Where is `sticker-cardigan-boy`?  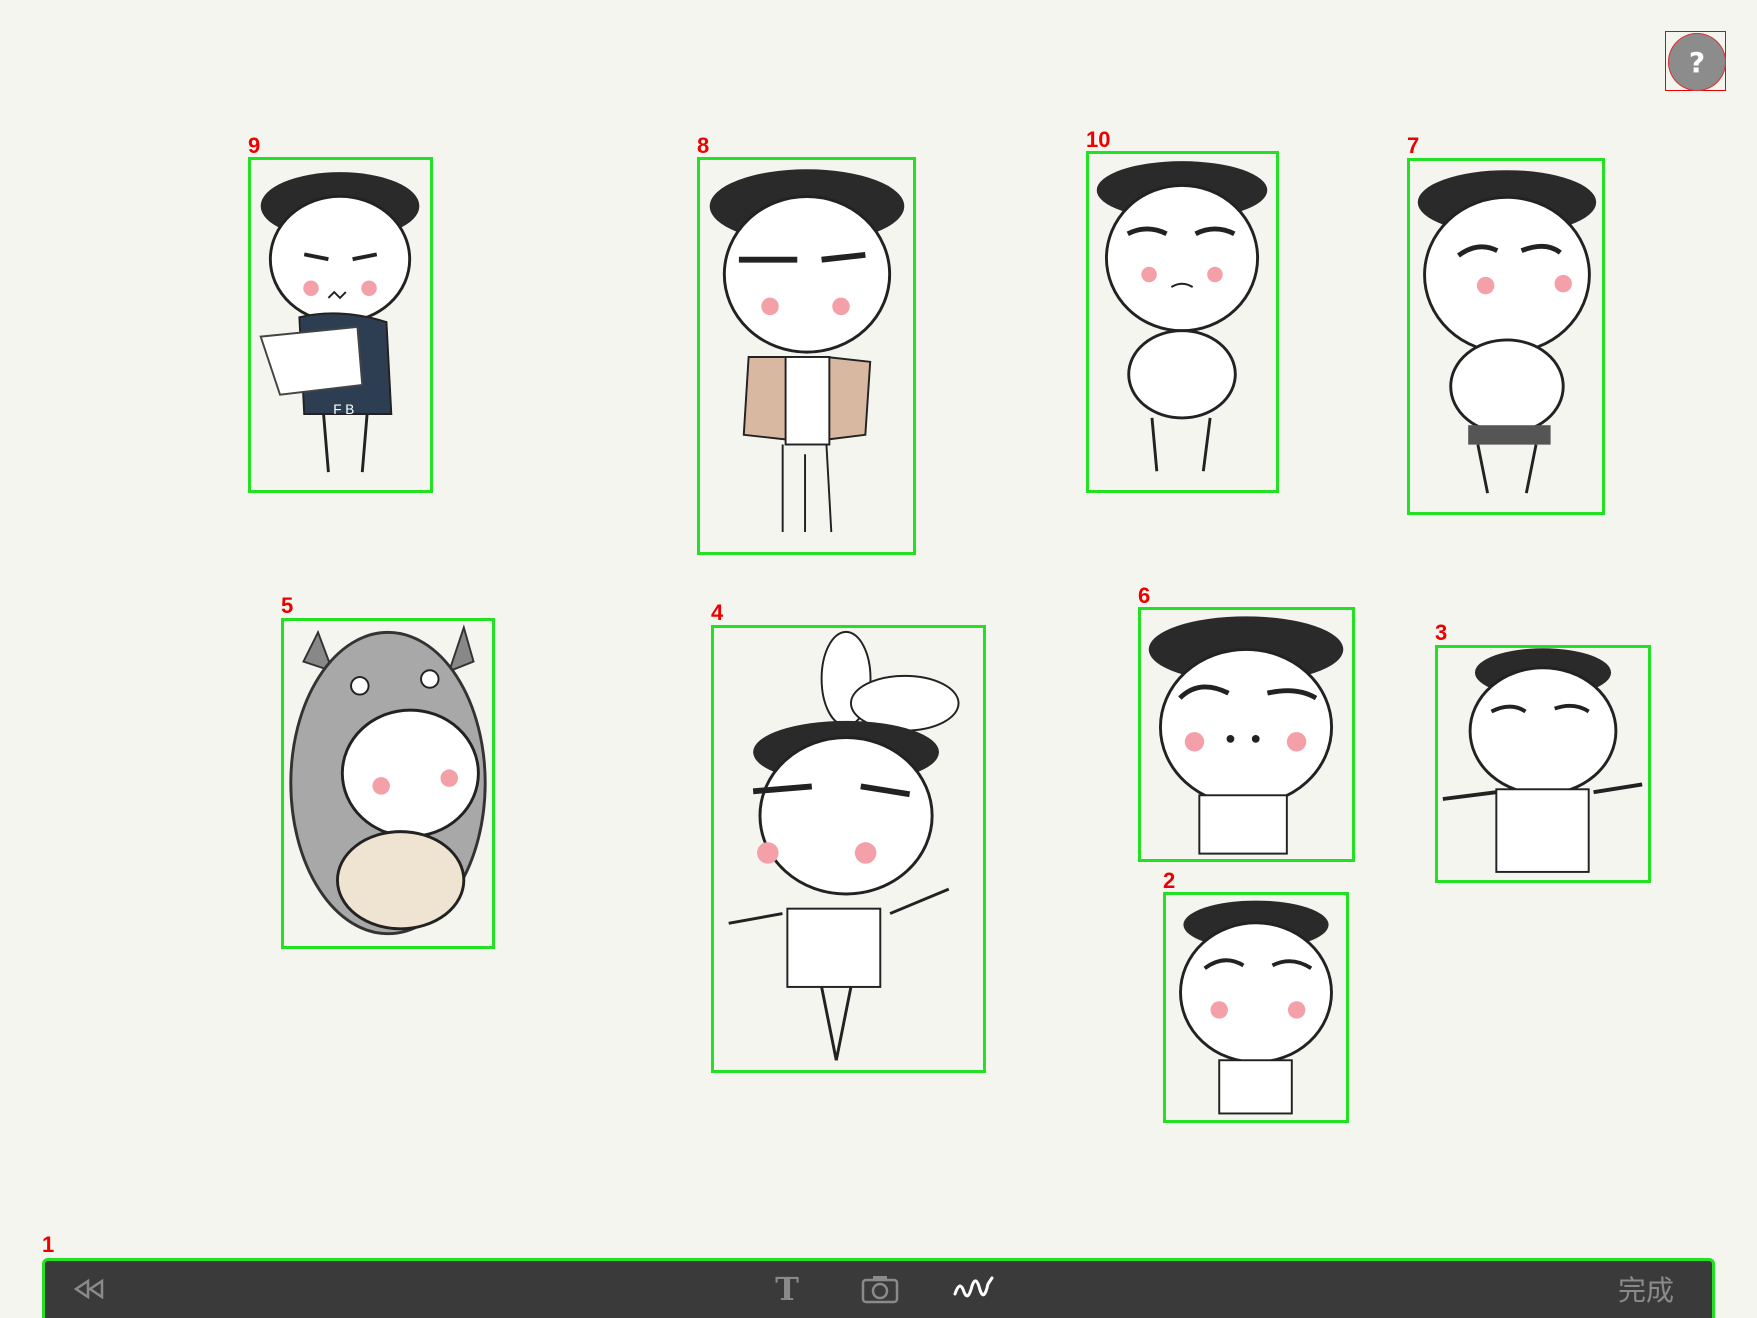 sticker-cardigan-boy is located at coordinates (806, 356).